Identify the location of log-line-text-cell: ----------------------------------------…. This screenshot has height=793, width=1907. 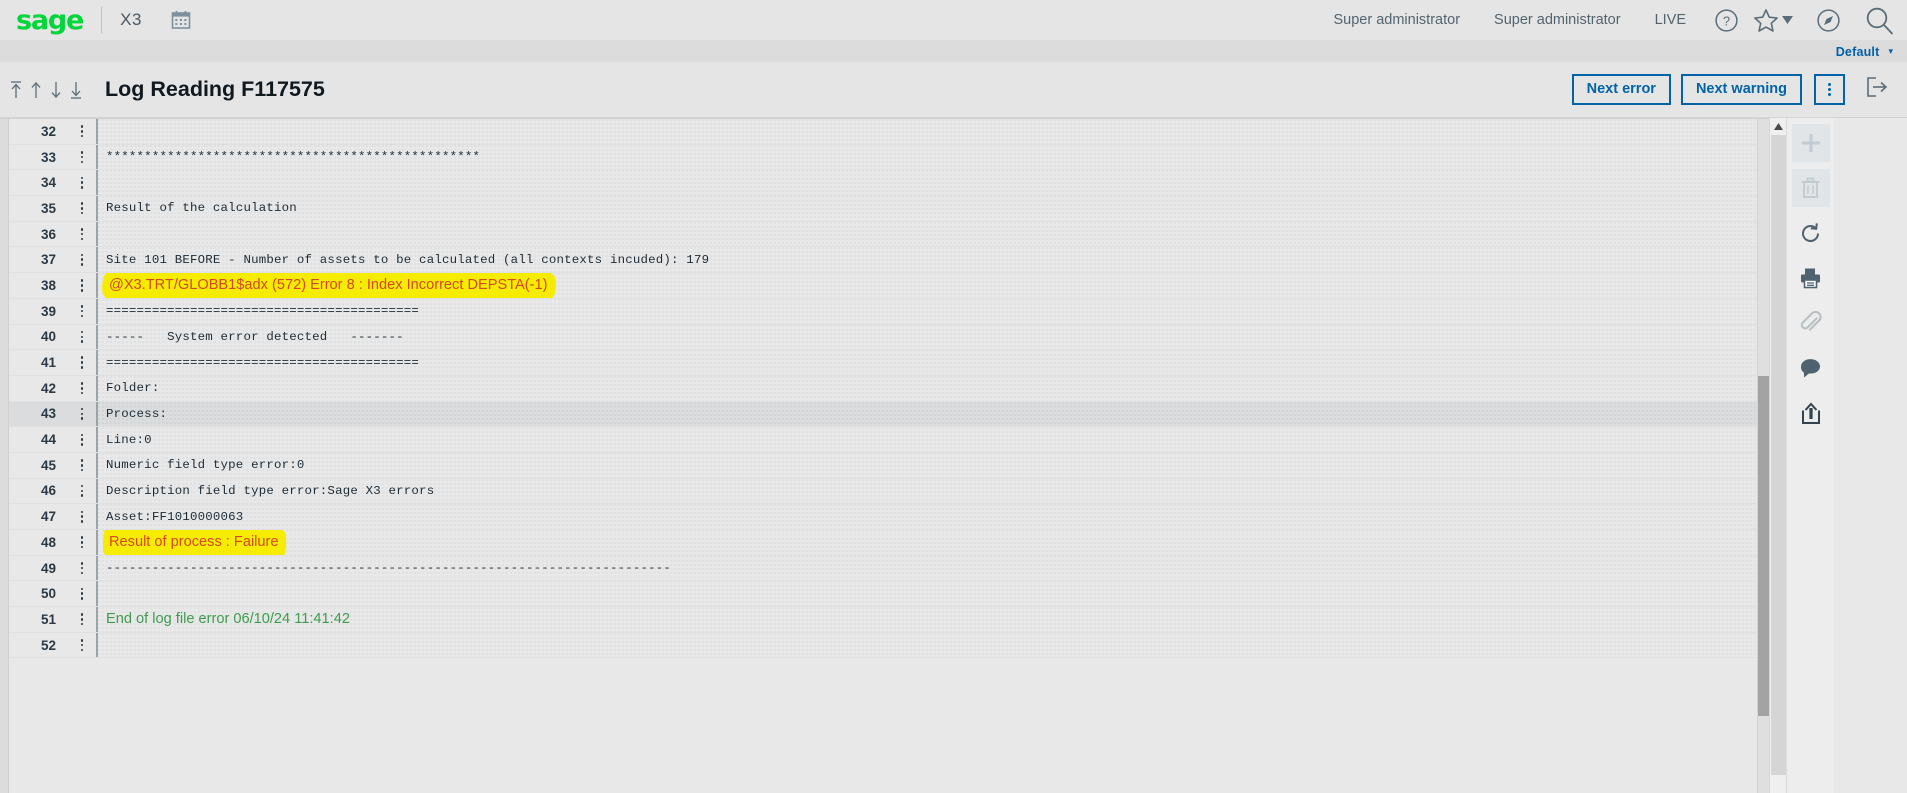
(926, 568).